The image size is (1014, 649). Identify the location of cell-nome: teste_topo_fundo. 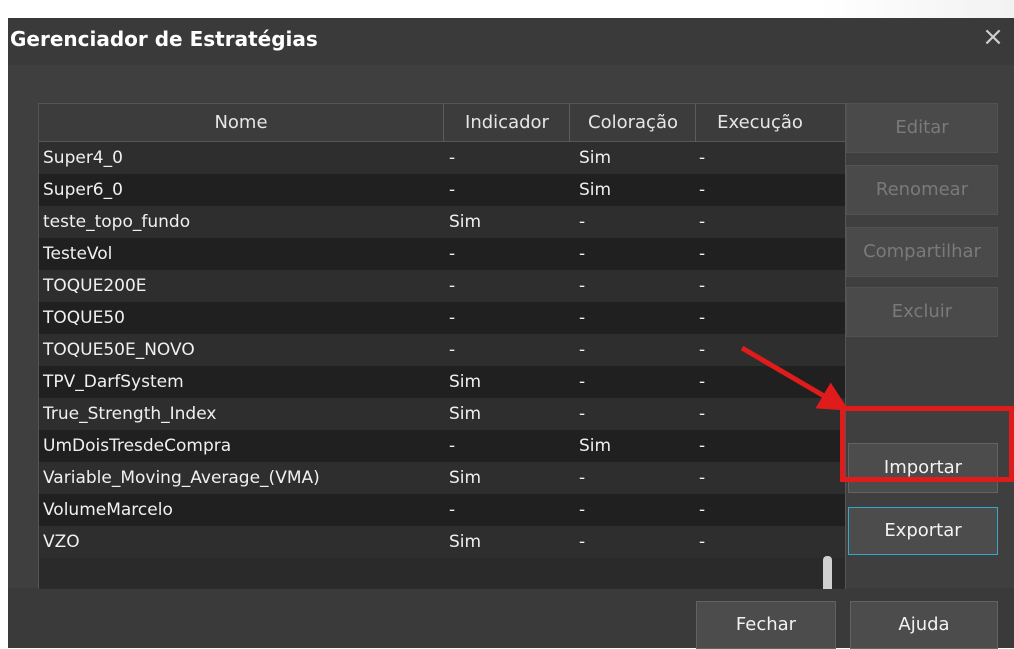
(117, 222).